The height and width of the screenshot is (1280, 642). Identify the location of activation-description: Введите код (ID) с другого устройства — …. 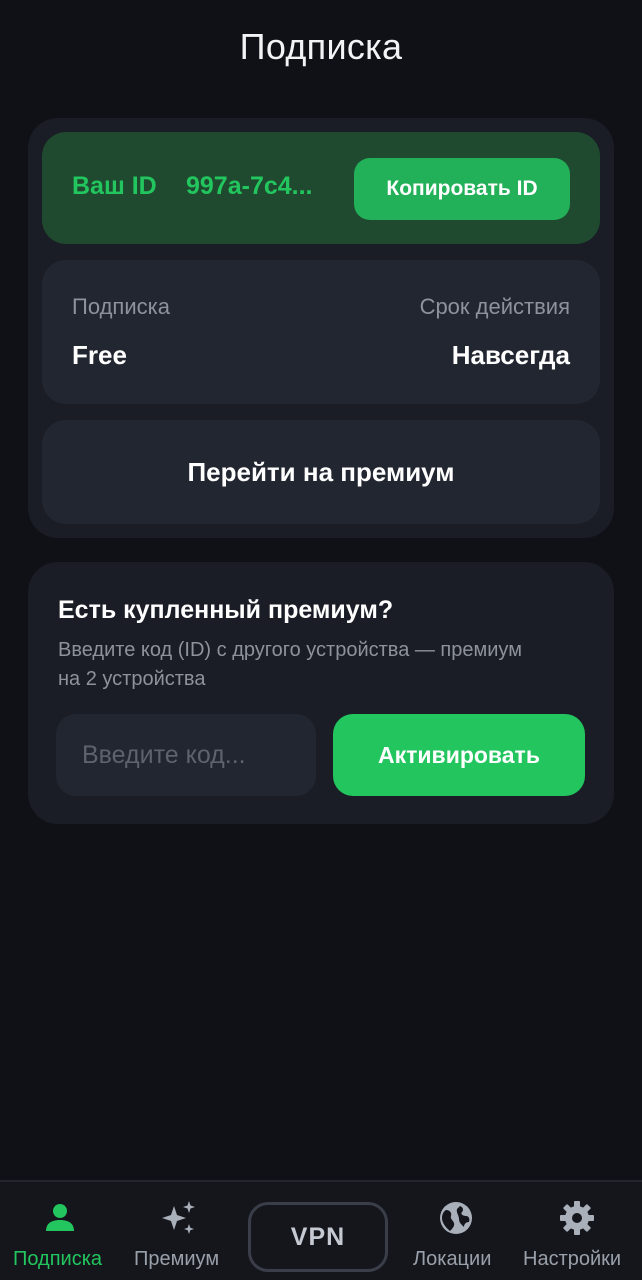
(290, 664).